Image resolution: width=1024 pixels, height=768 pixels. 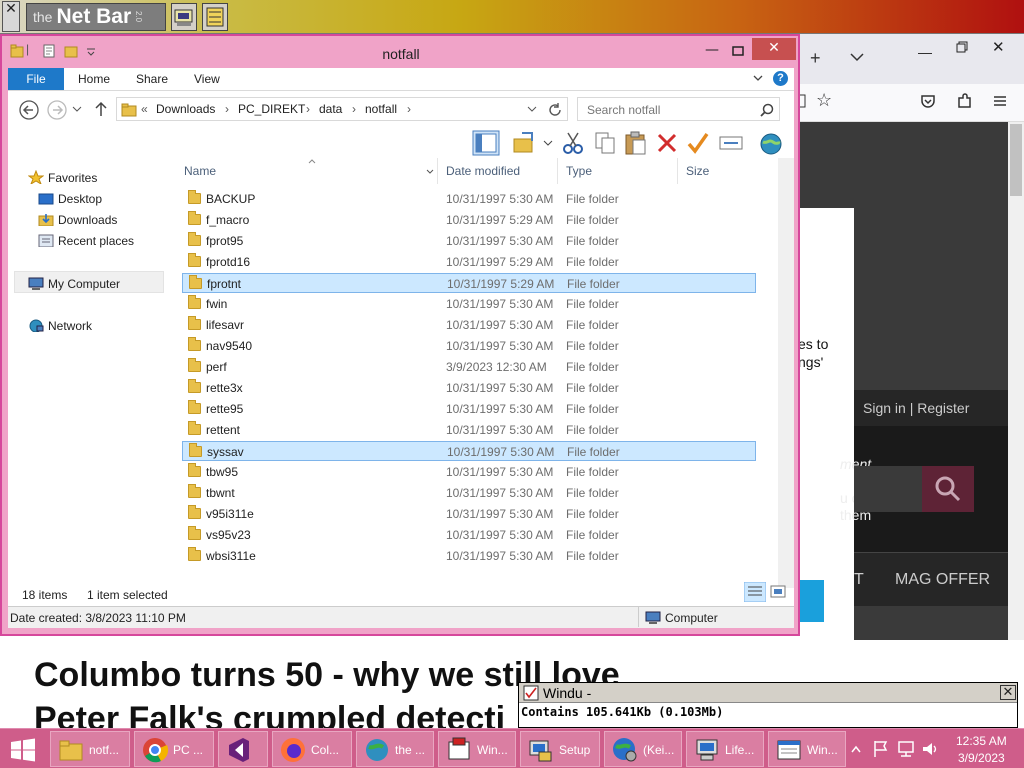 What do you see at coordinates (778, 592) in the screenshot?
I see `large-icons-view-icon` at bounding box center [778, 592].